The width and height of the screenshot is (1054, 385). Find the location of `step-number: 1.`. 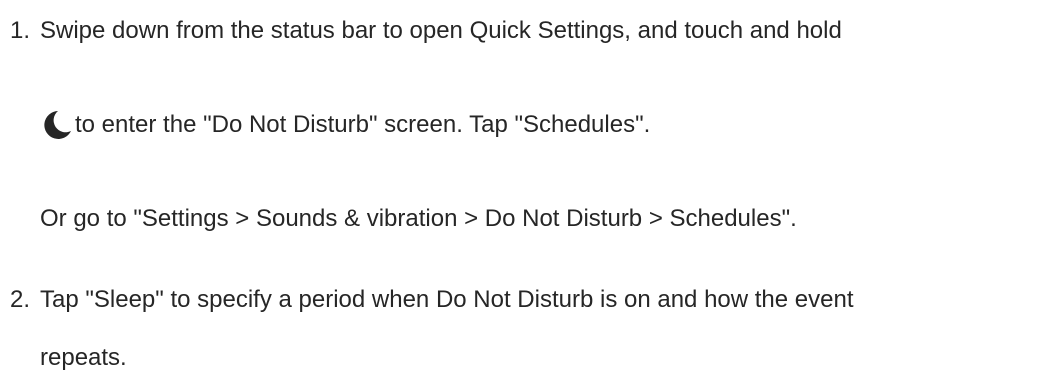

step-number: 1. is located at coordinates (20, 30).